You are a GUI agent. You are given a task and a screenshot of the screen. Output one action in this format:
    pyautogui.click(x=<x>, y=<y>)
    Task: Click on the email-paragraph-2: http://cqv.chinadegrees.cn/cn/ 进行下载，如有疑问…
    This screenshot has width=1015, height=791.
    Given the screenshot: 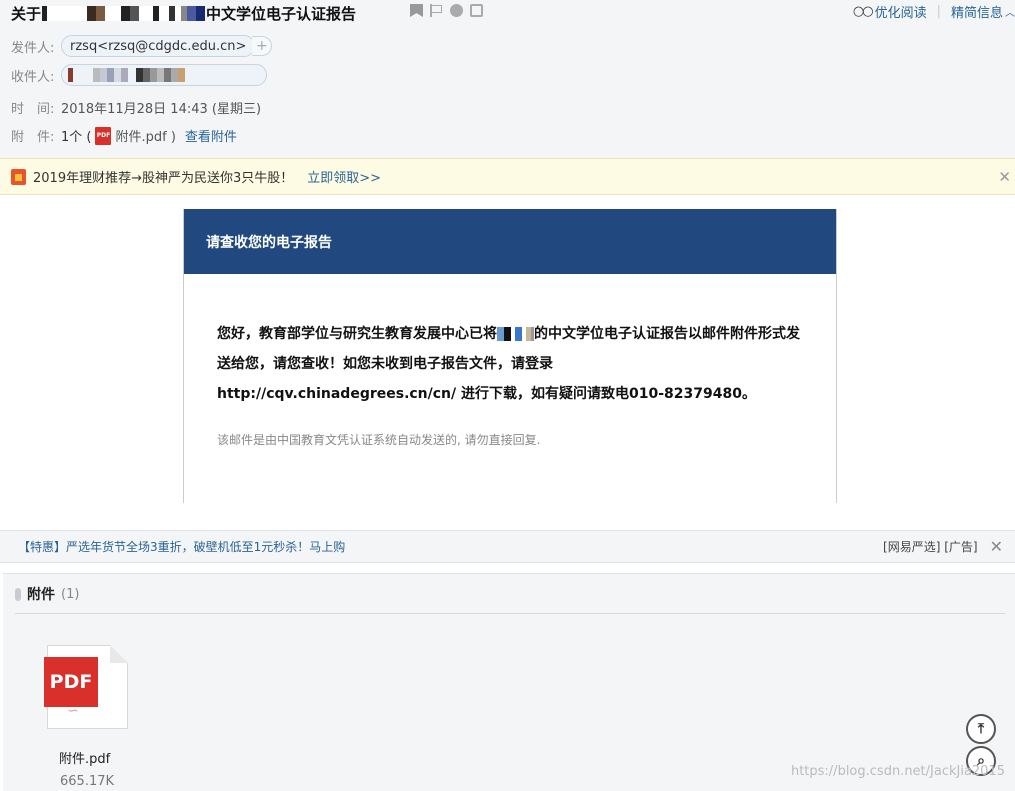 What is the action you would take?
    pyautogui.click(x=486, y=394)
    